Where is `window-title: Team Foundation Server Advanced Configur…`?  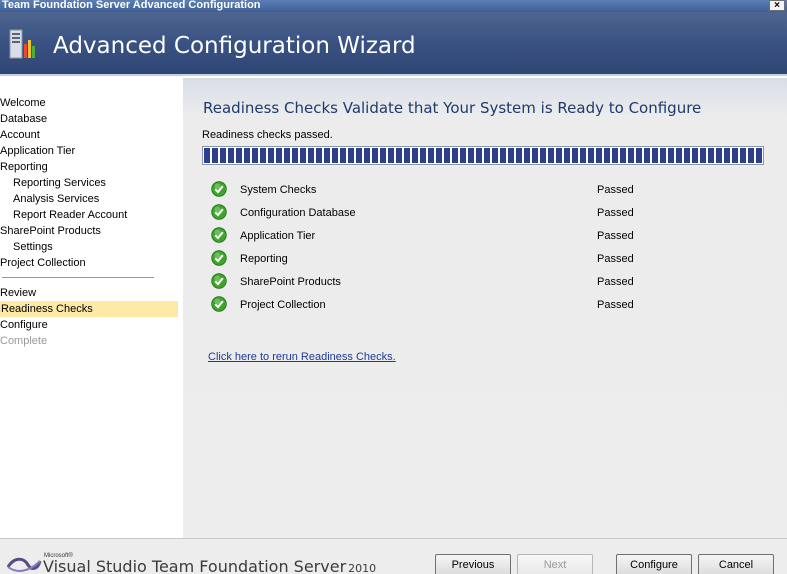
window-title: Team Foundation Server Advanced Configur… is located at coordinates (131, 5).